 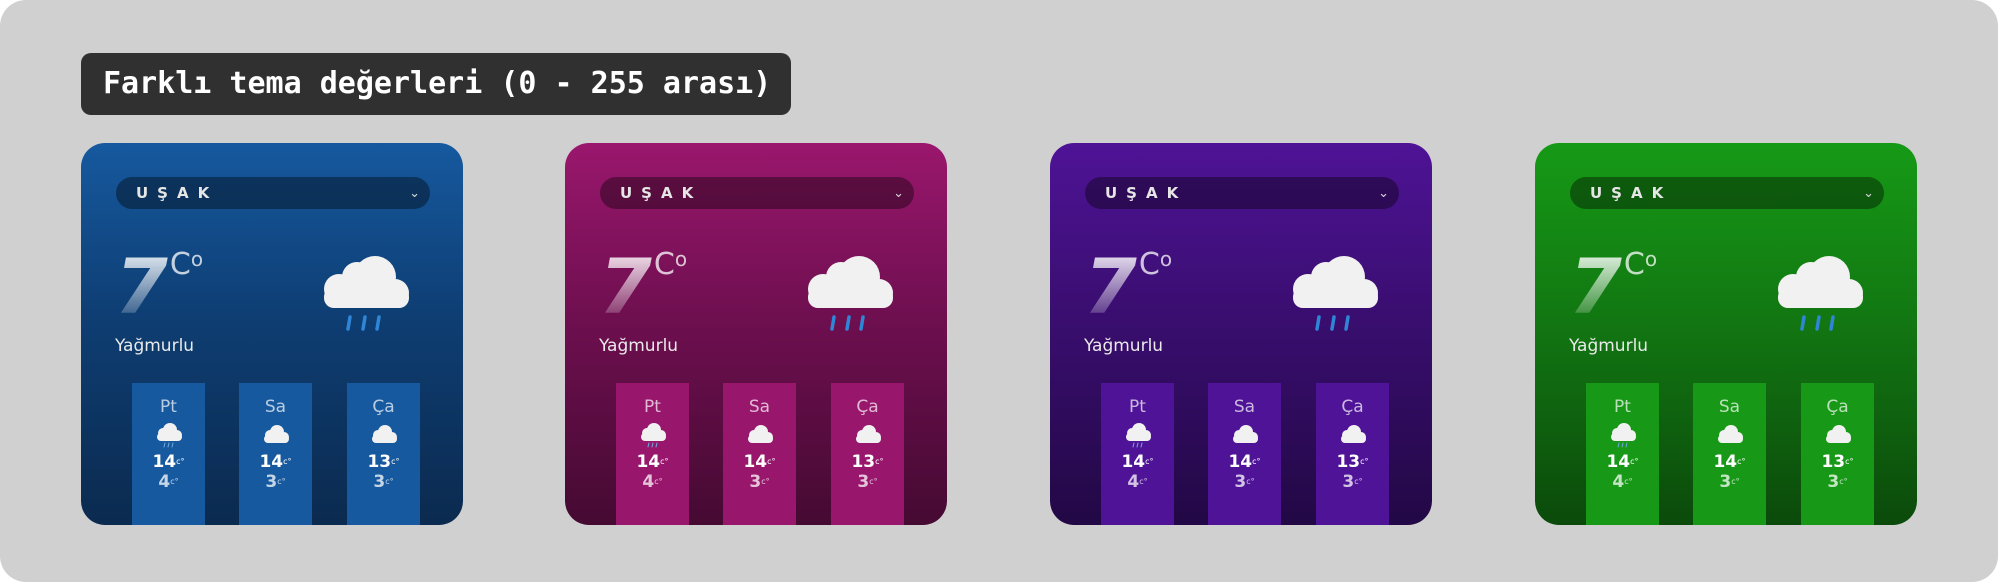 I want to click on page-title: Farklı tema değerleri (0 - 255 arası), so click(x=436, y=84).